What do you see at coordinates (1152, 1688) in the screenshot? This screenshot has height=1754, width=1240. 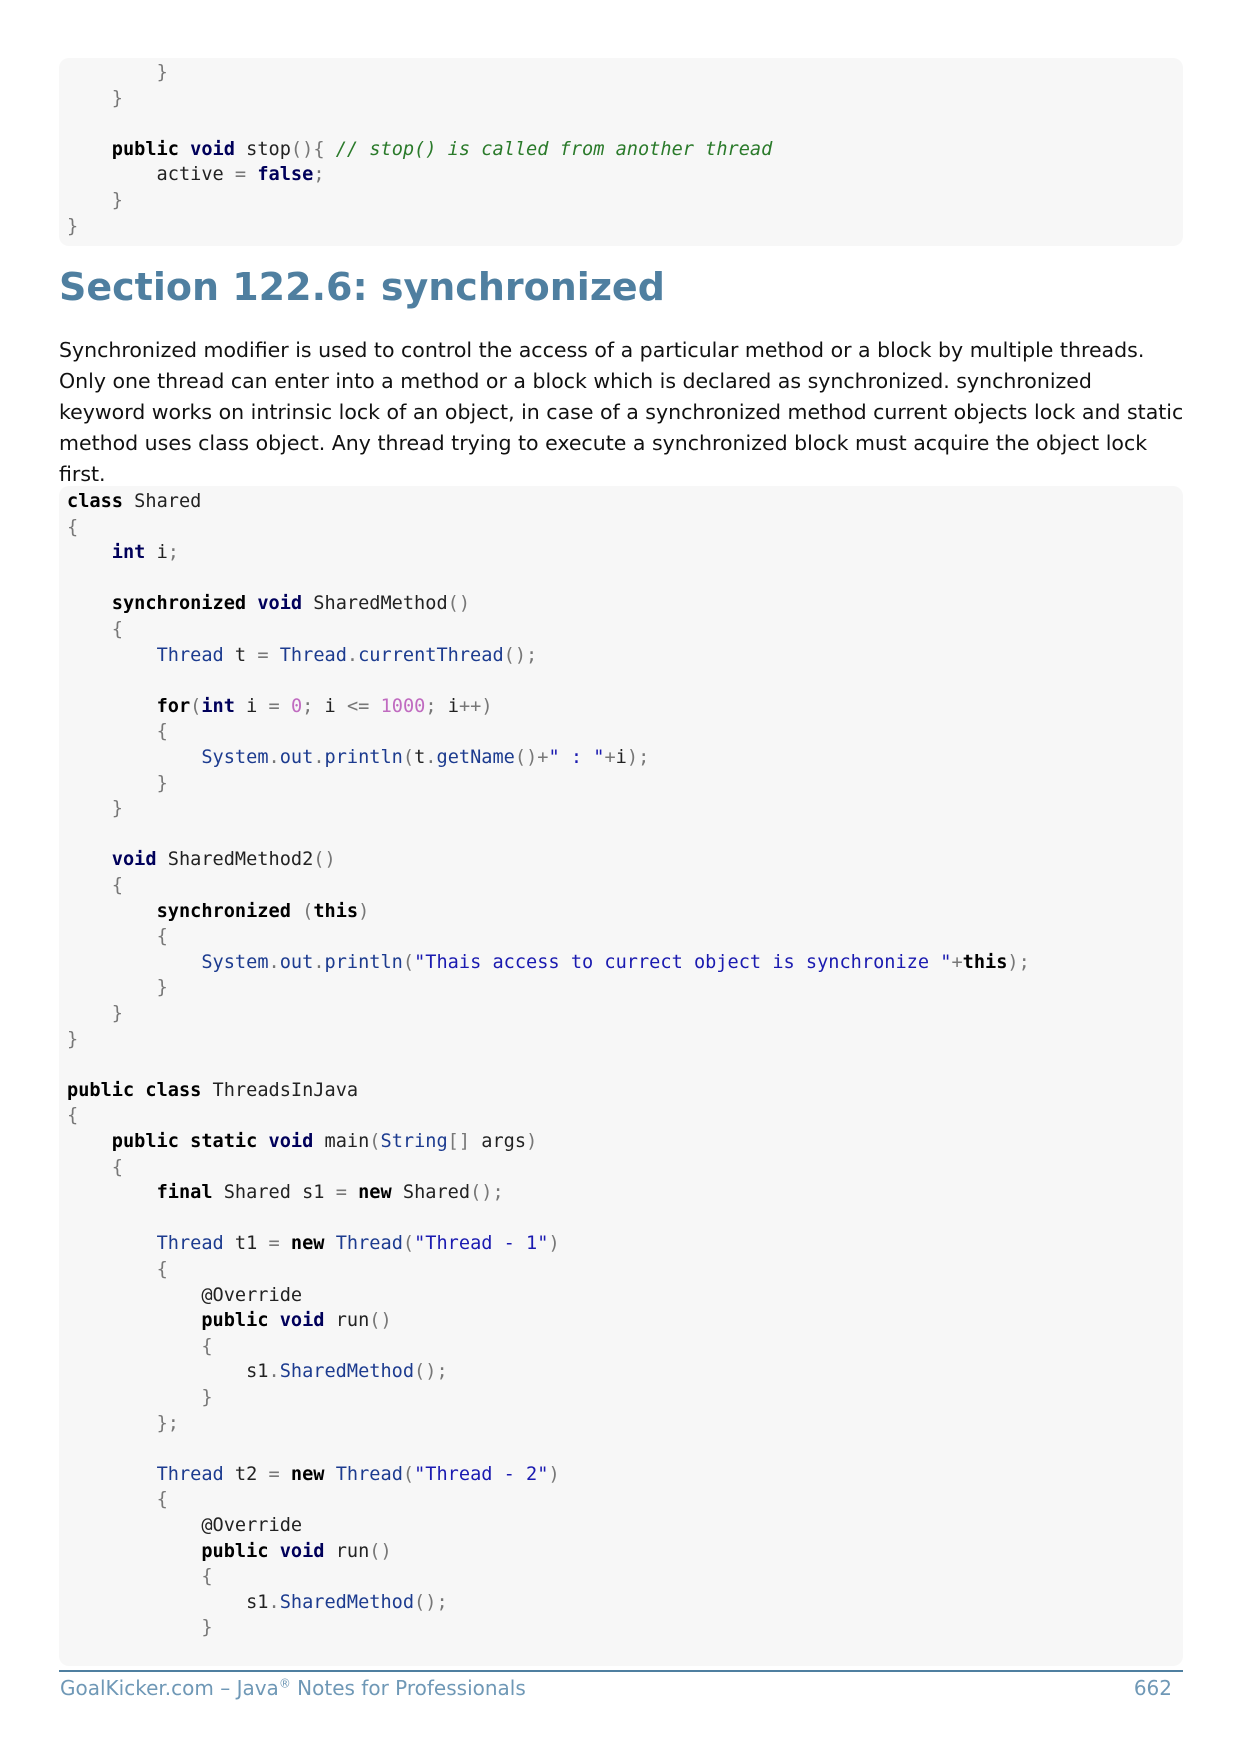 I see `page-number: 662` at bounding box center [1152, 1688].